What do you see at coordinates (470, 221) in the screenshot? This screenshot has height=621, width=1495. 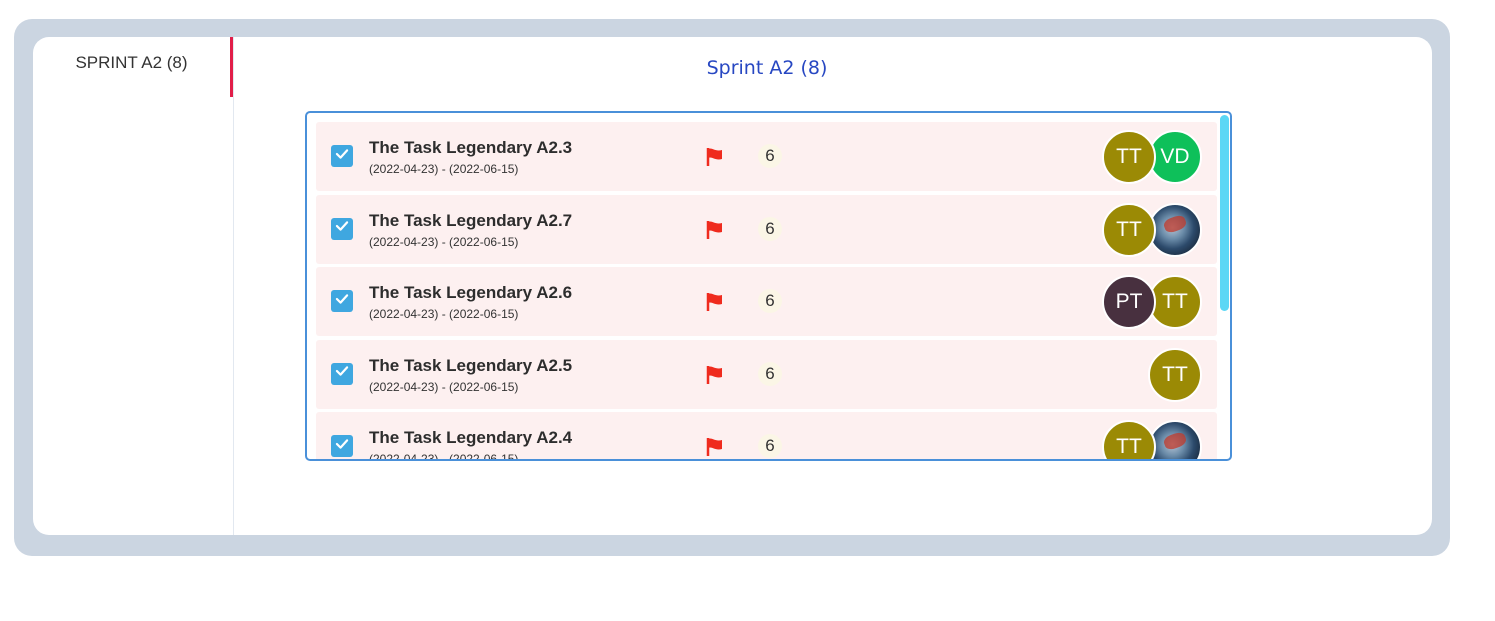 I see `task-title: The Task Legendary A2.7` at bounding box center [470, 221].